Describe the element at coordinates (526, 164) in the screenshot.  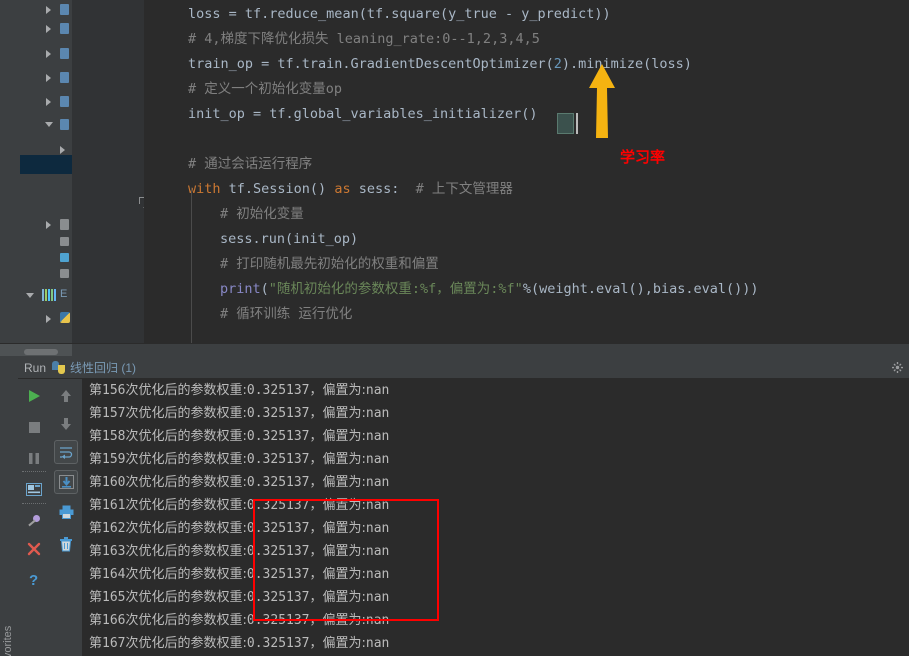
I see `code-line: # 通过会话运行程序` at that location.